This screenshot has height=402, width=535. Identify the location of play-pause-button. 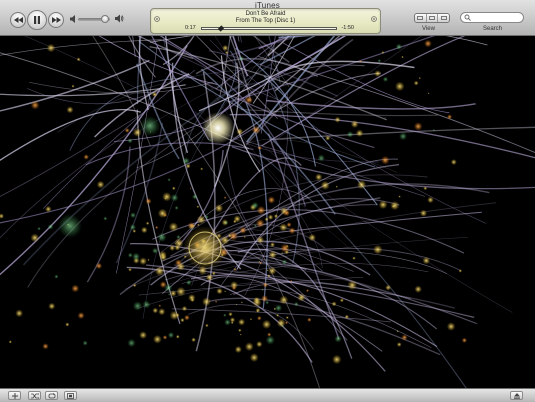
(37, 20).